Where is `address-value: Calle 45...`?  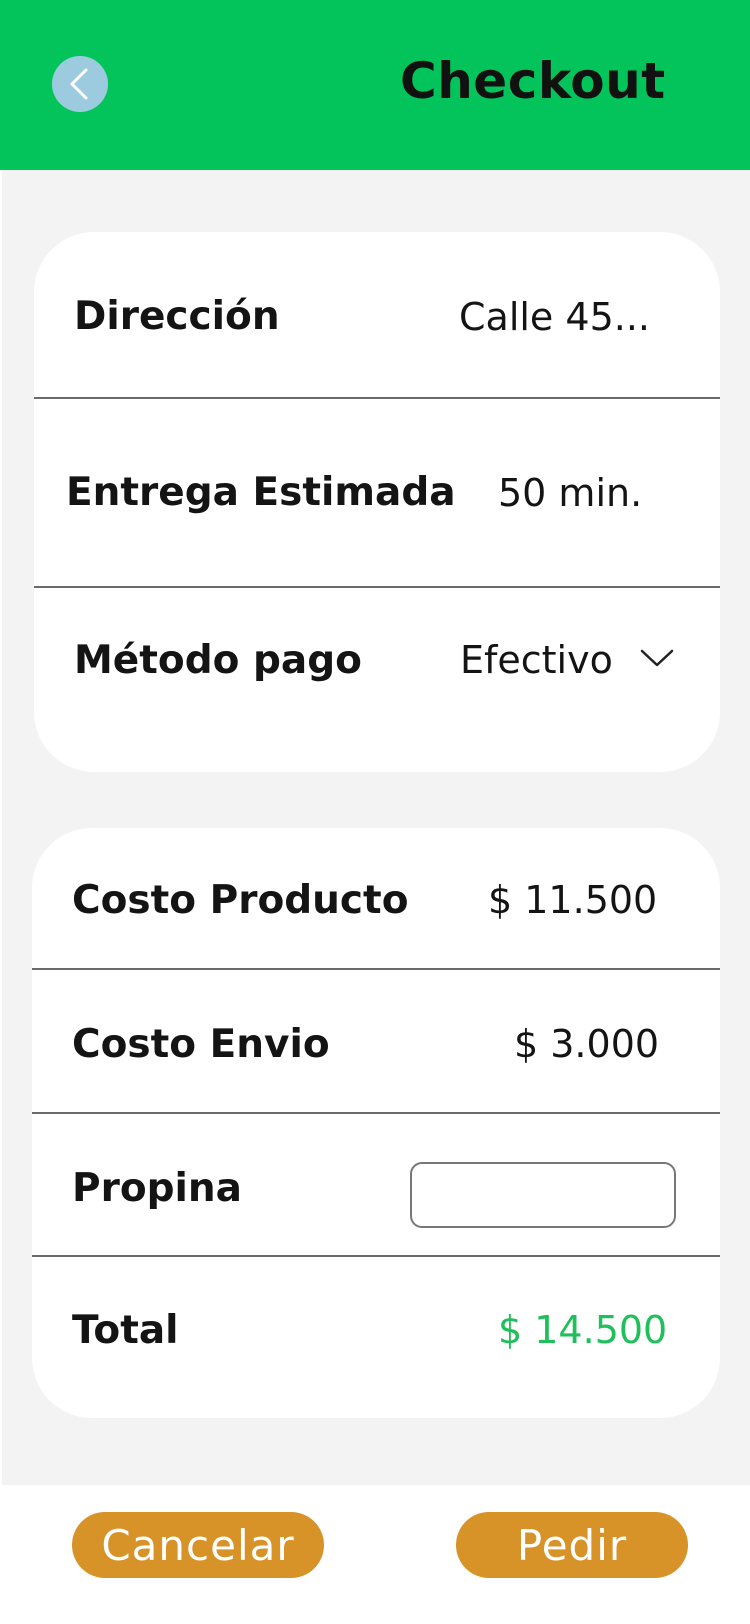
address-value: Calle 45... is located at coordinates (554, 317).